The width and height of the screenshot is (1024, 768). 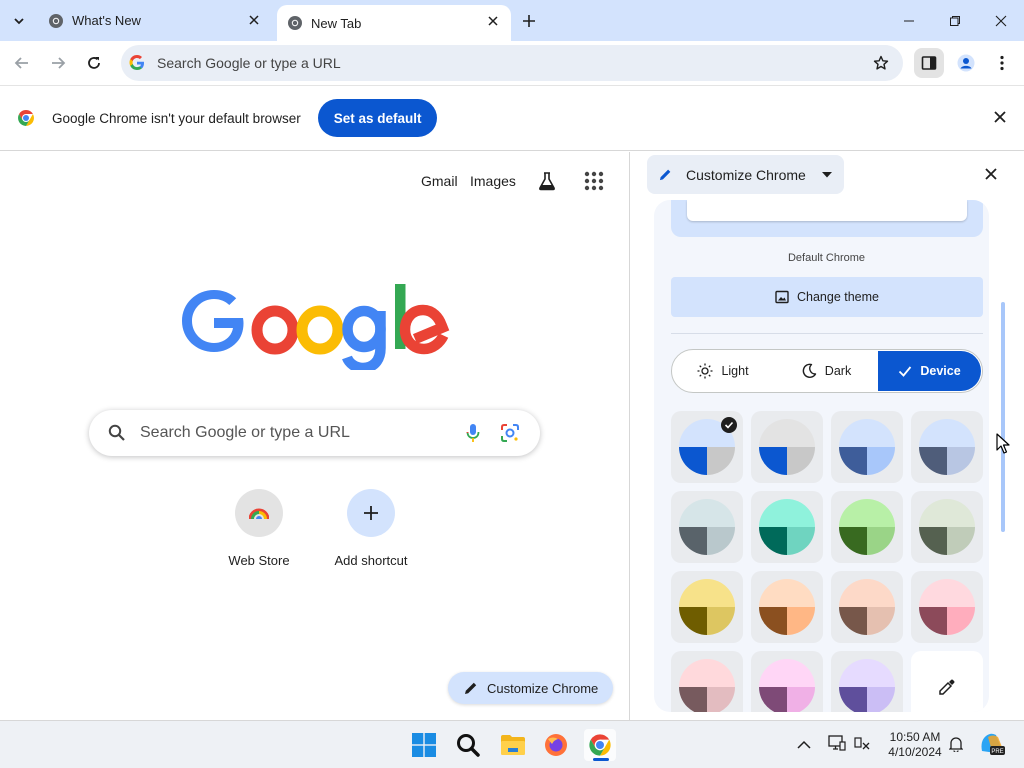 I want to click on mode-device-option: Device, so click(x=929, y=371).